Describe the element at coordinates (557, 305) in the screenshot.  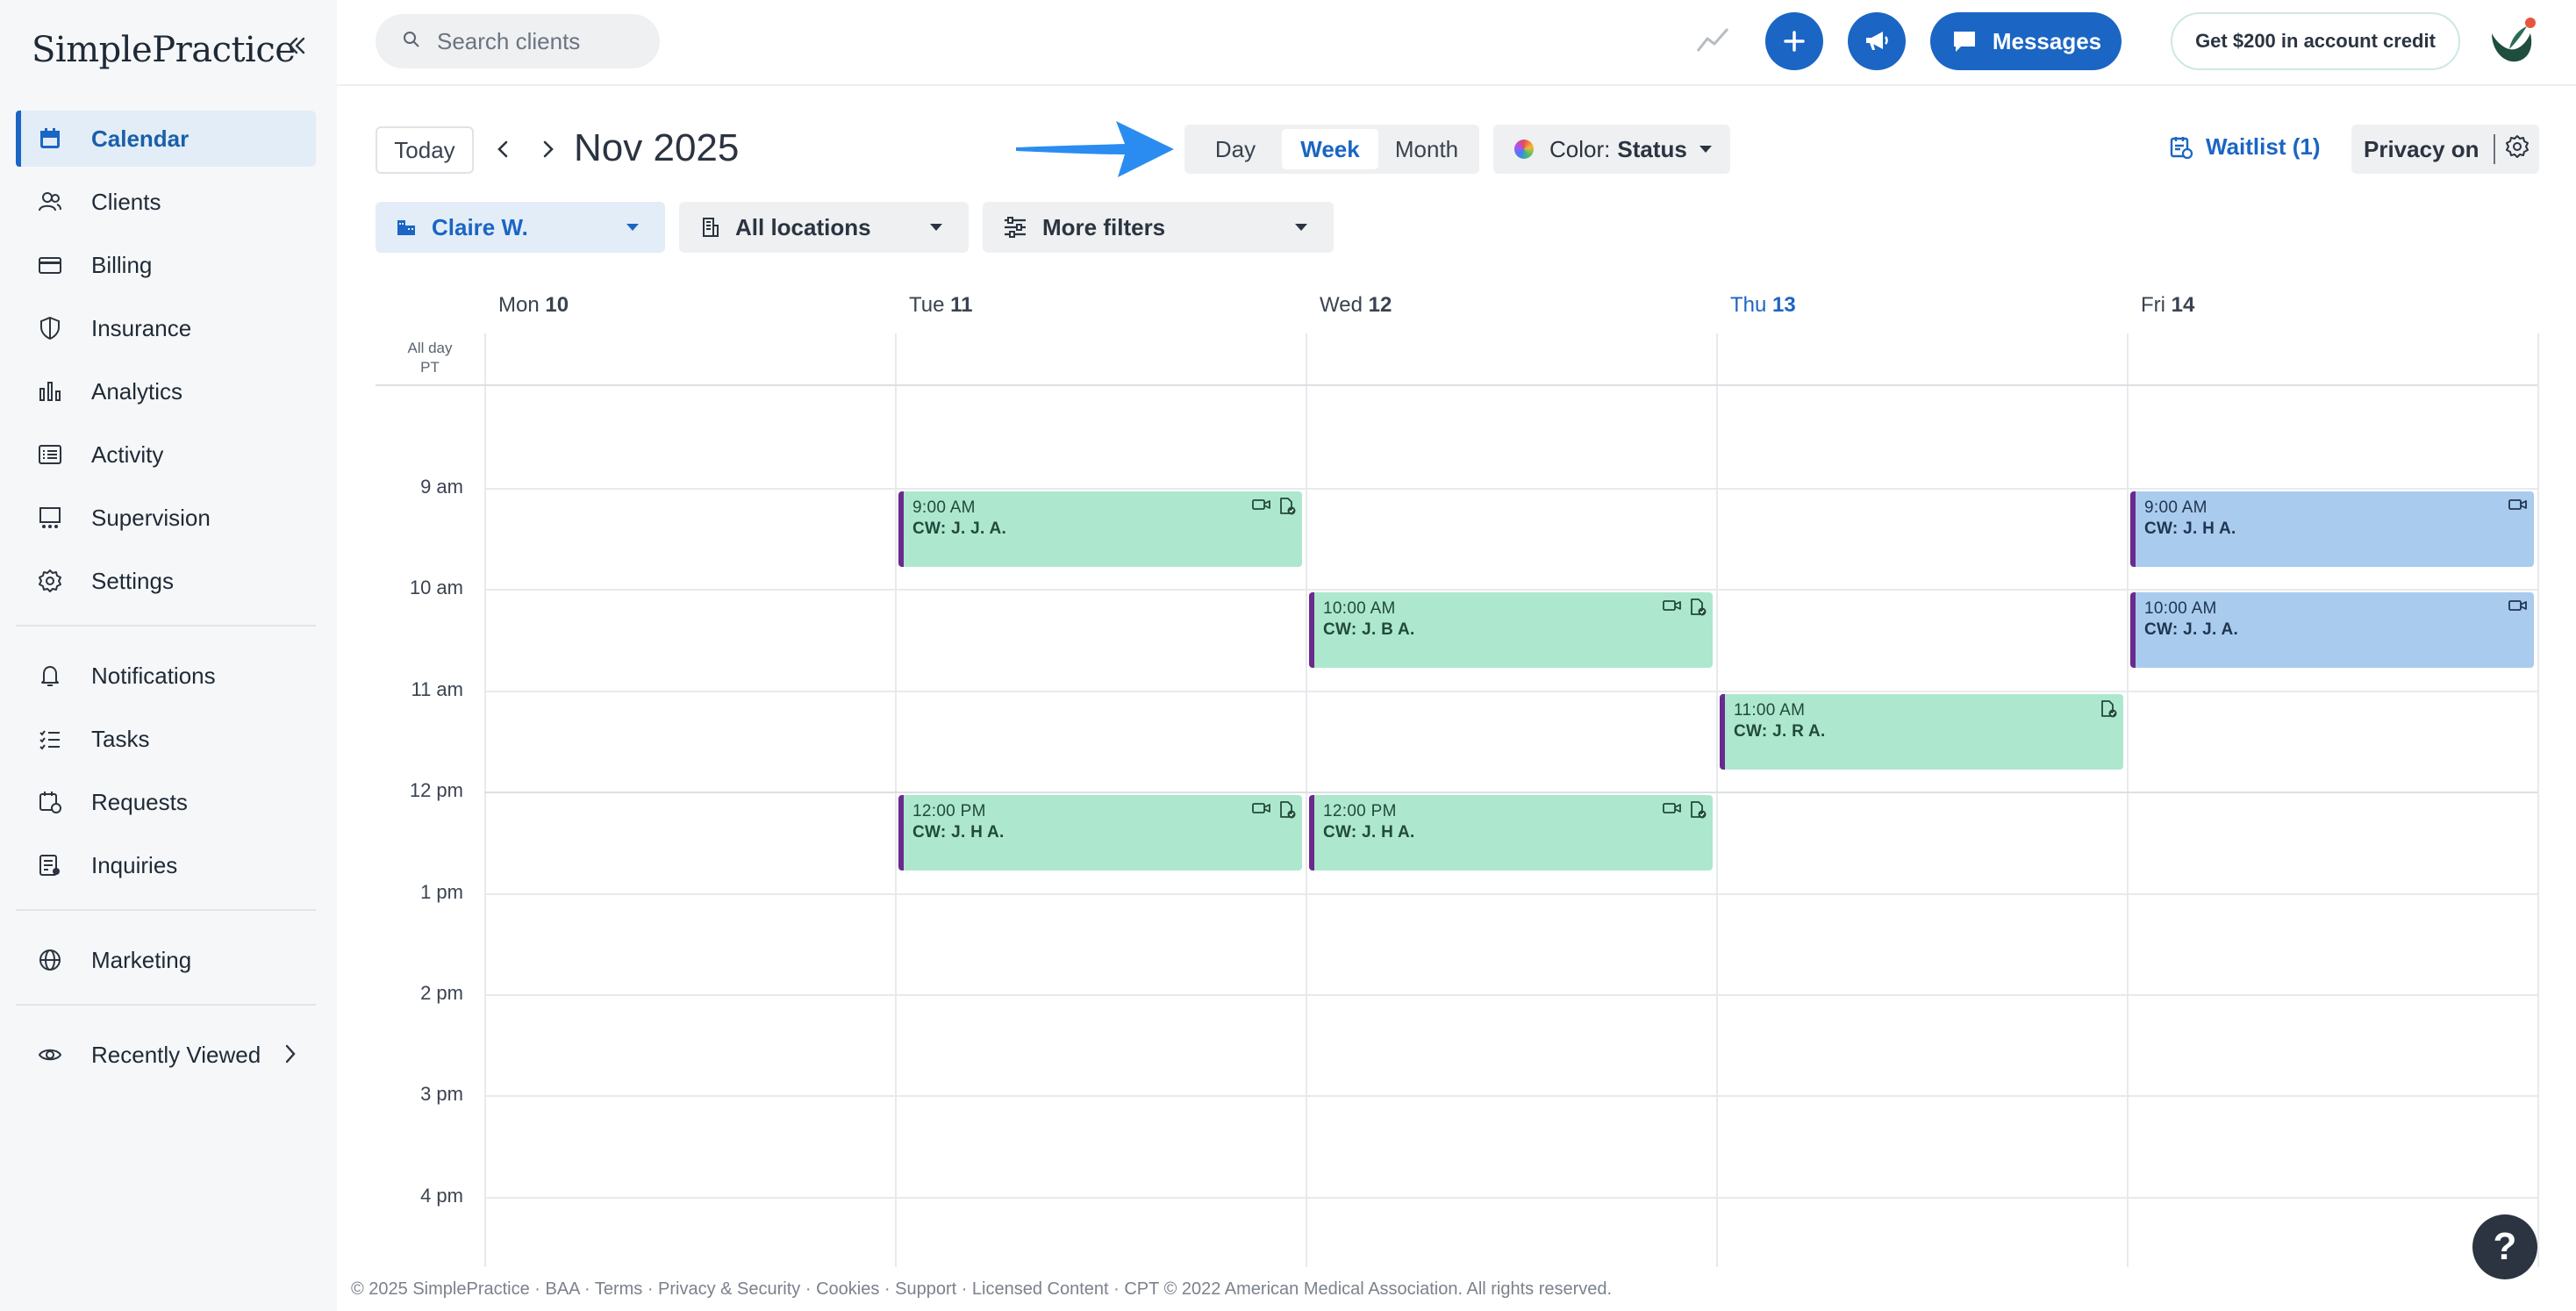
I see `day-number: 10` at that location.